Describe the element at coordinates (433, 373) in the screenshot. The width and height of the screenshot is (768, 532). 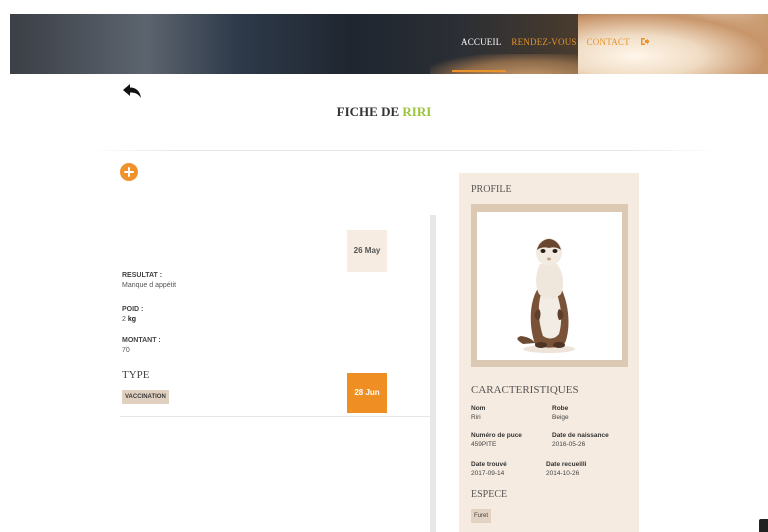
I see `timeline-line` at that location.